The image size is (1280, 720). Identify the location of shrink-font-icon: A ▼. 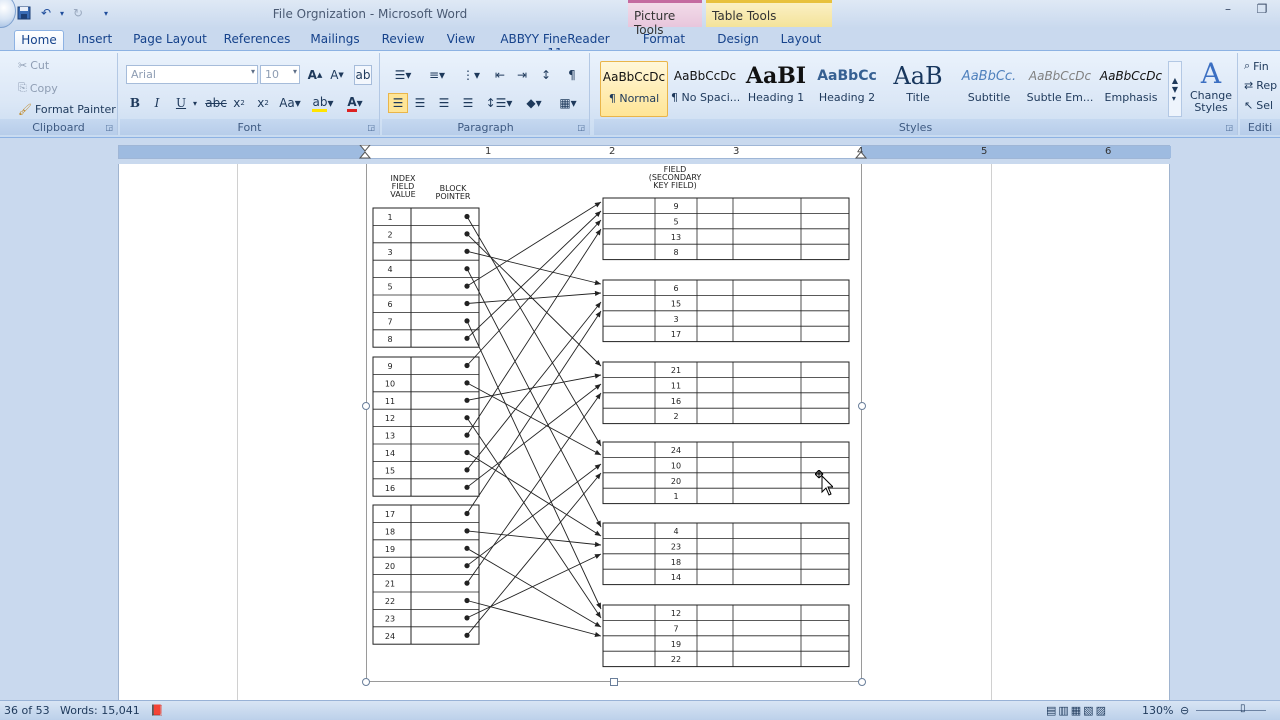
(337, 75).